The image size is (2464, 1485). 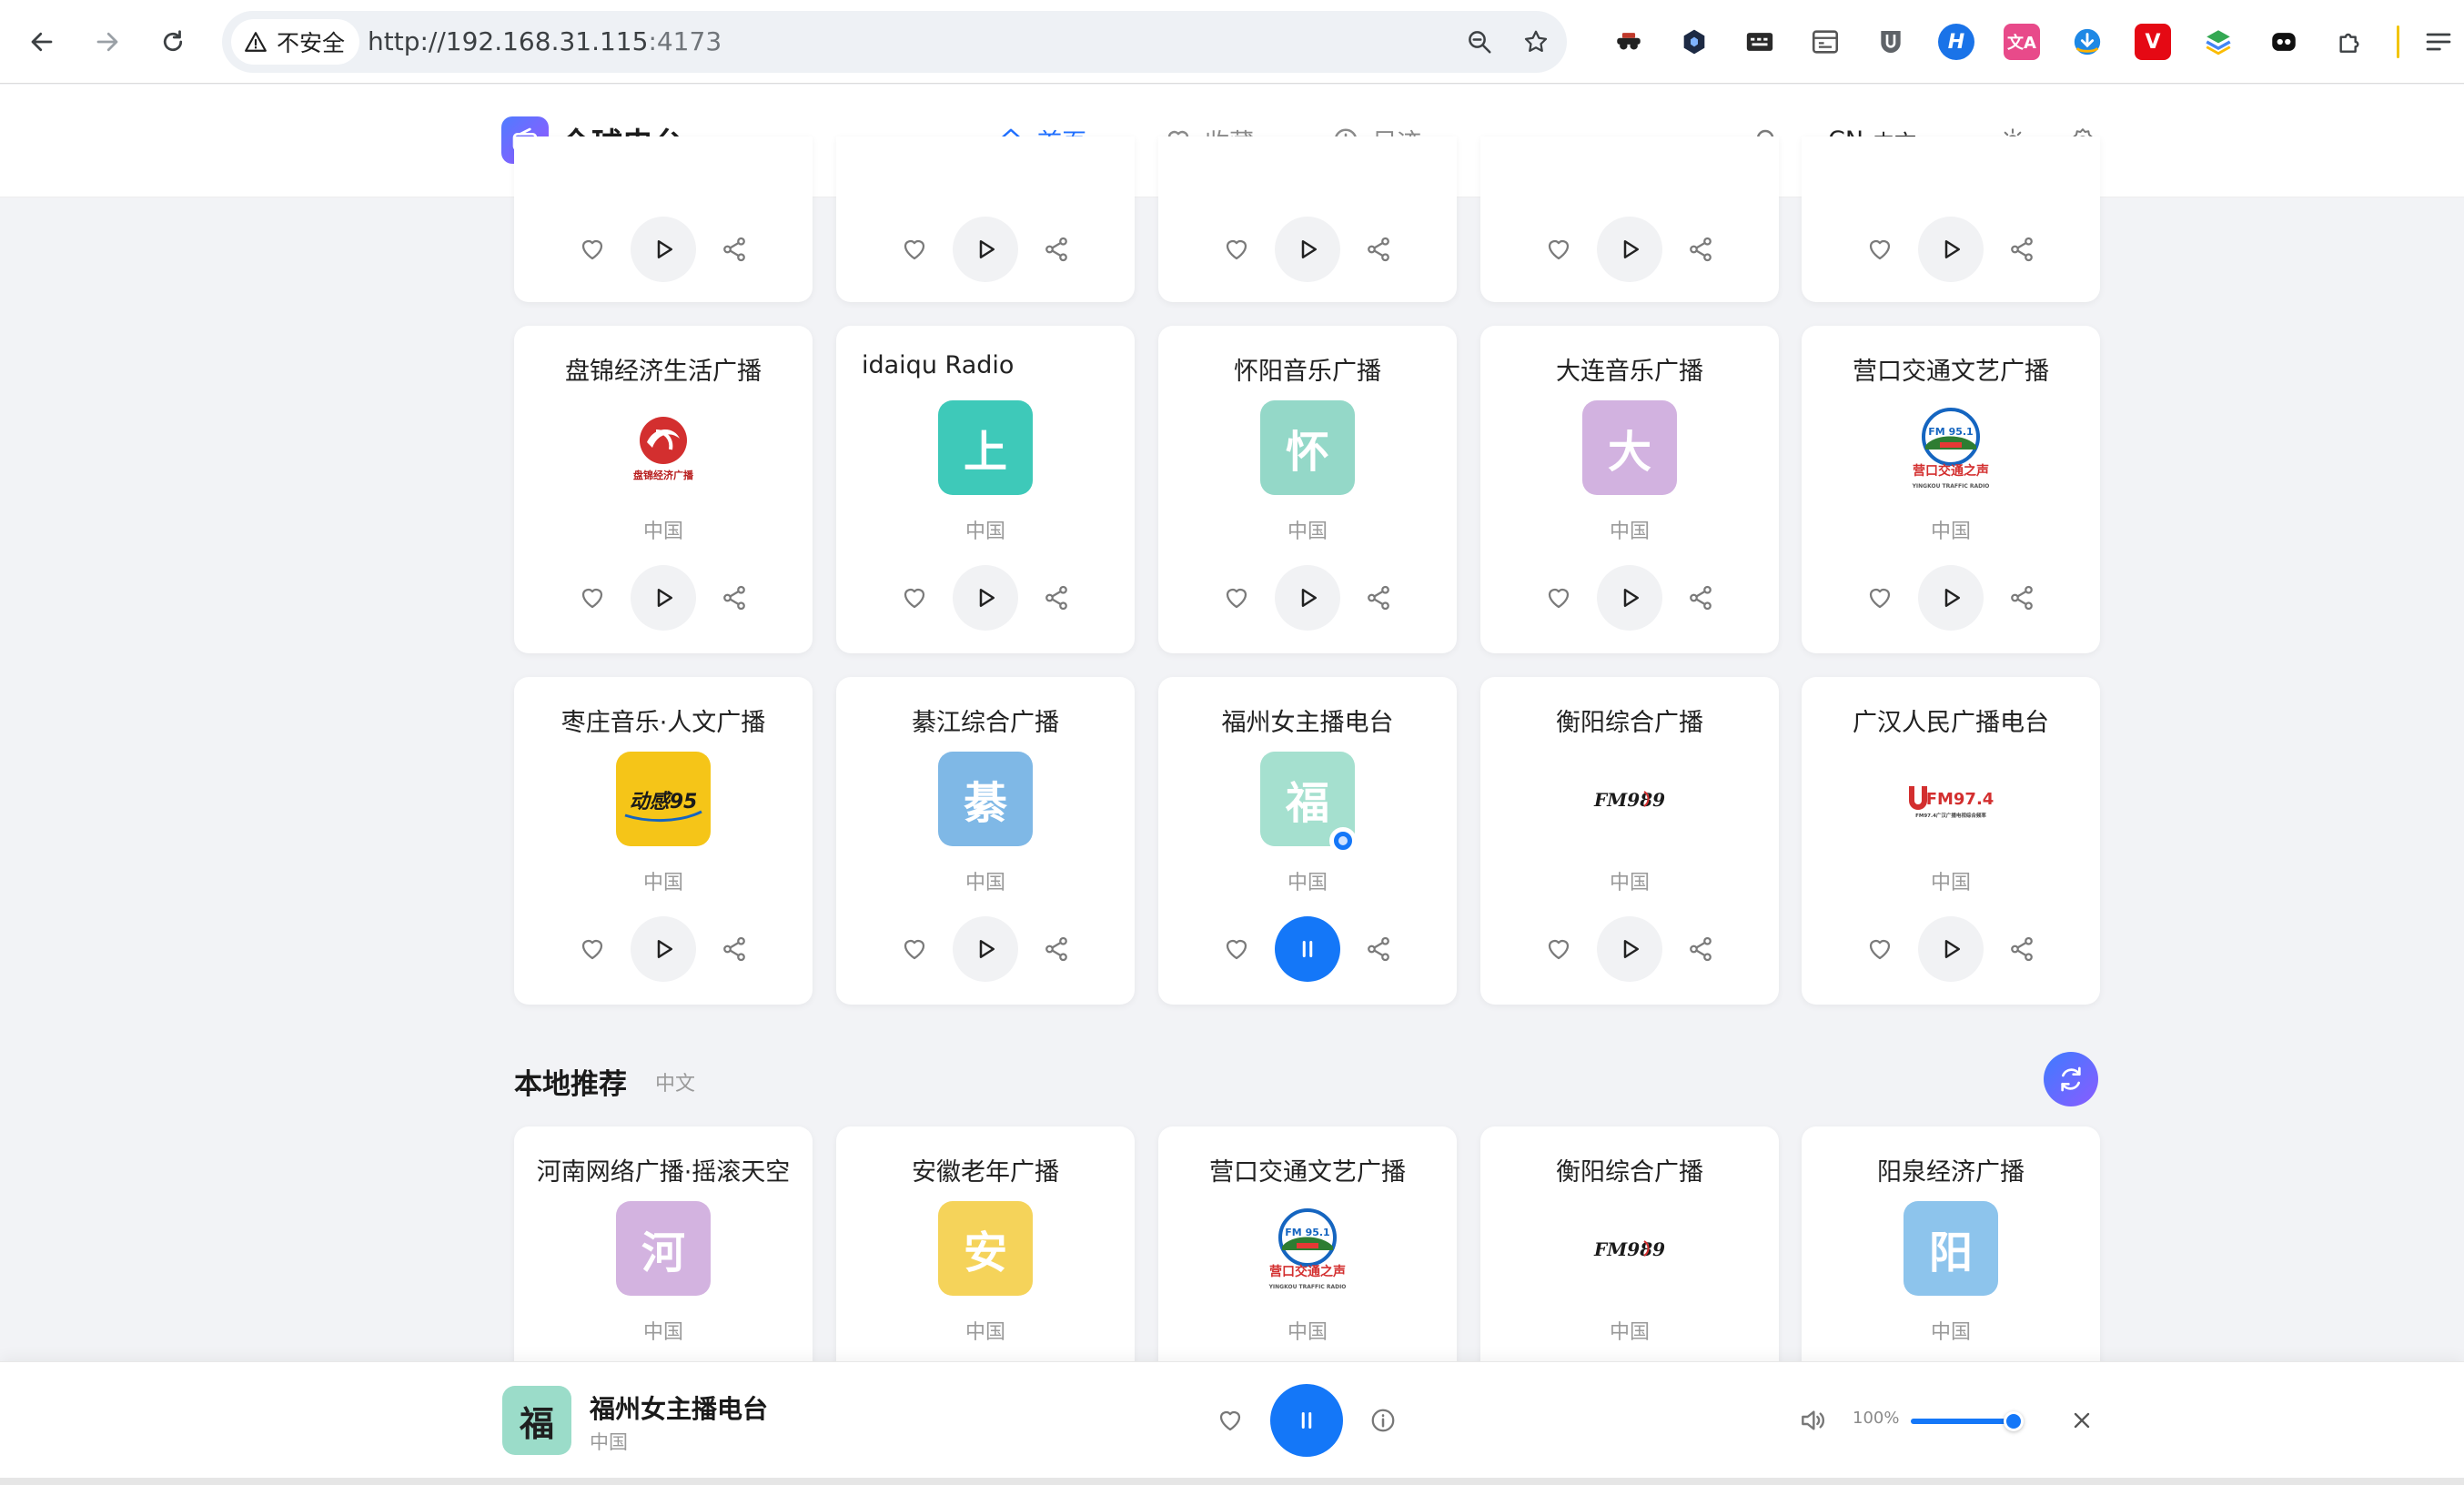 I want to click on station-card: 广汉人民广播电台 FM97.4 FM97.4广汉广播电视综合频率 中国, so click(x=1951, y=841).